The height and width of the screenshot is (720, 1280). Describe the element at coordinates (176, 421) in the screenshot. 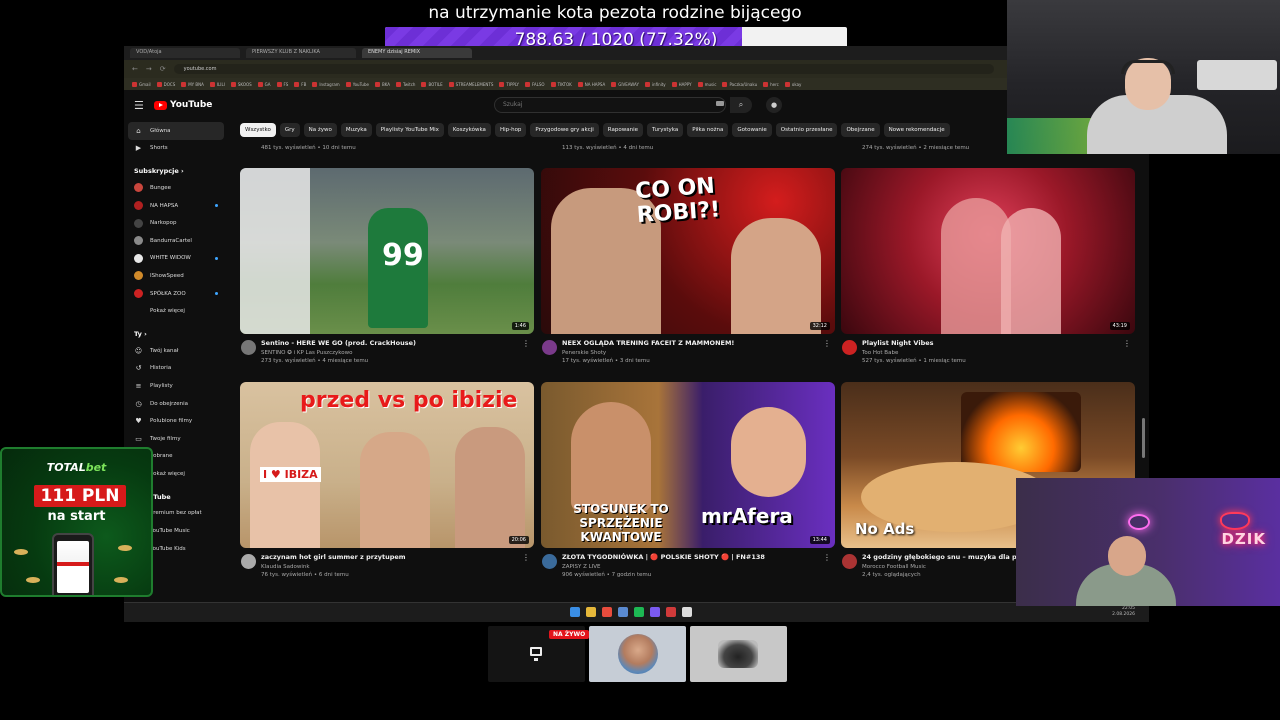

I see `sidebar-item: ♥ Polubione filmy` at that location.